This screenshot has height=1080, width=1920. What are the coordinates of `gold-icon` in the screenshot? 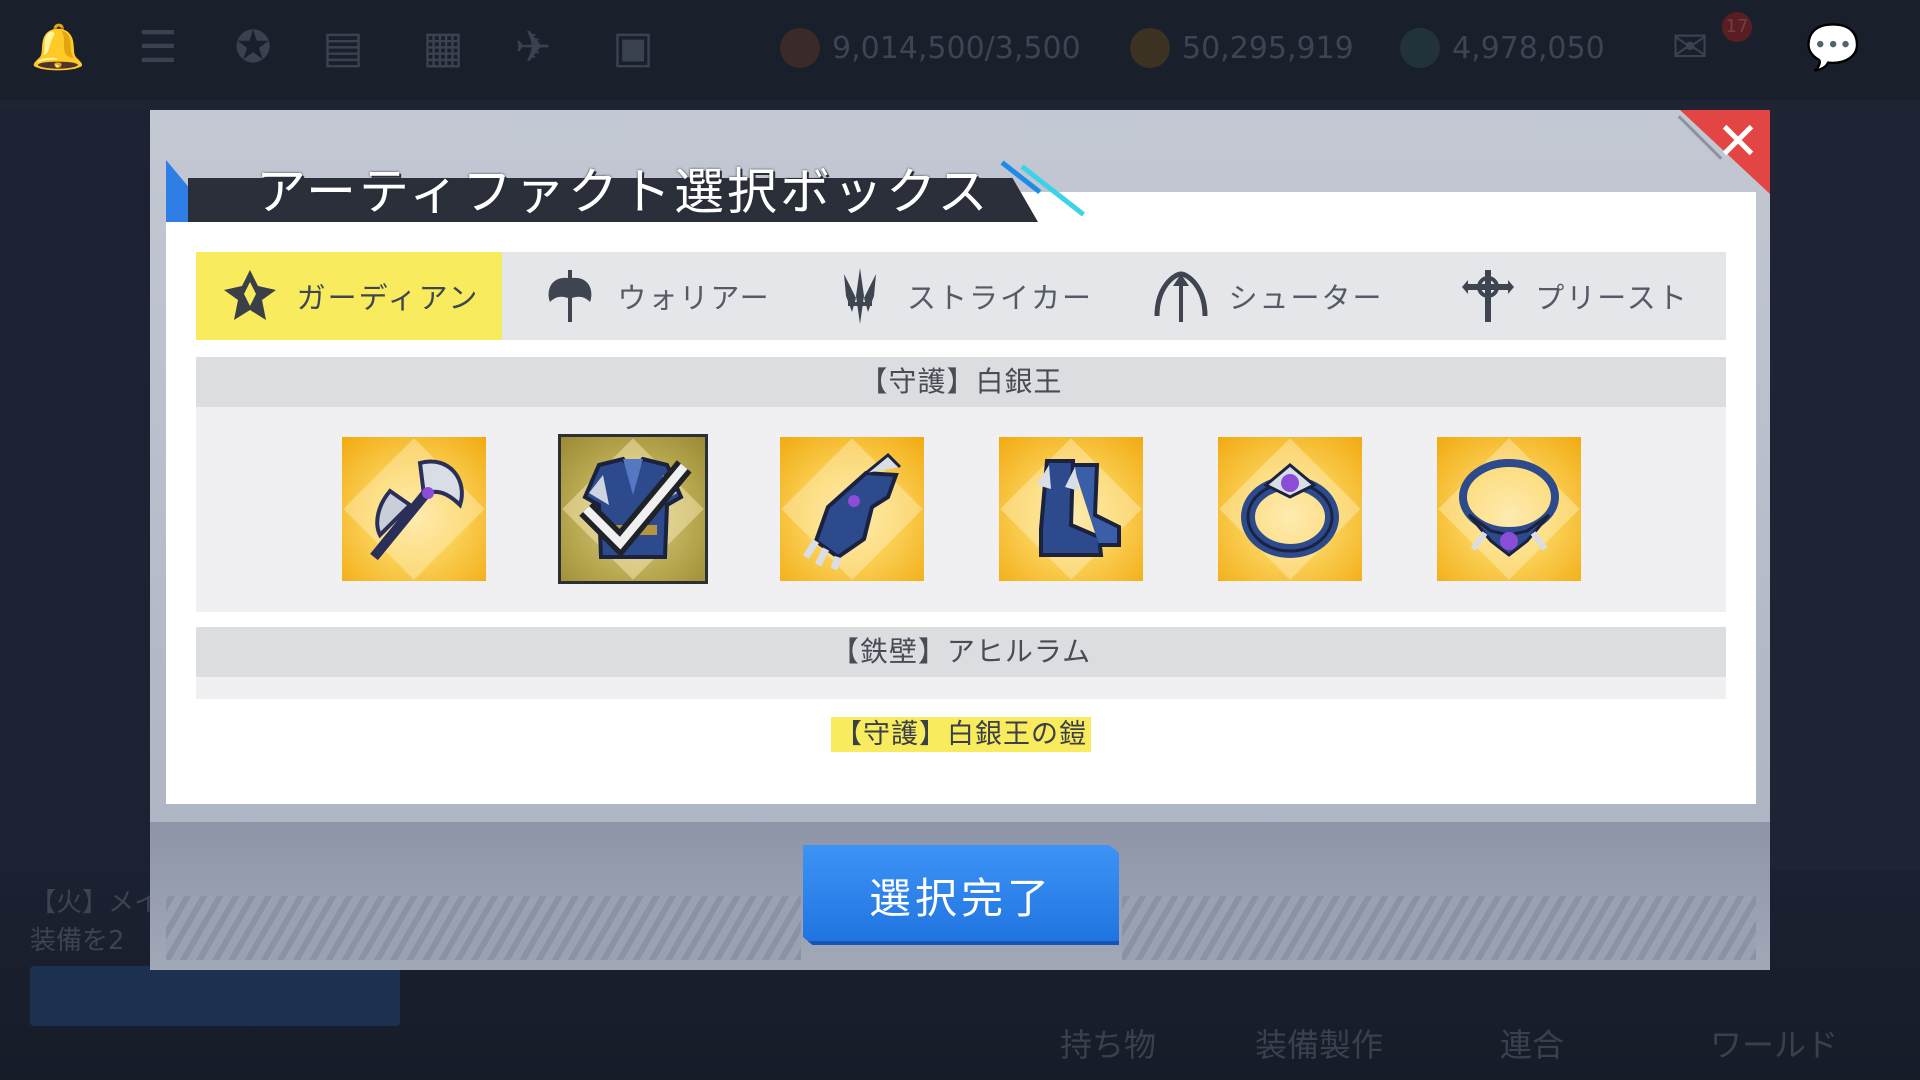 It's located at (1150, 48).